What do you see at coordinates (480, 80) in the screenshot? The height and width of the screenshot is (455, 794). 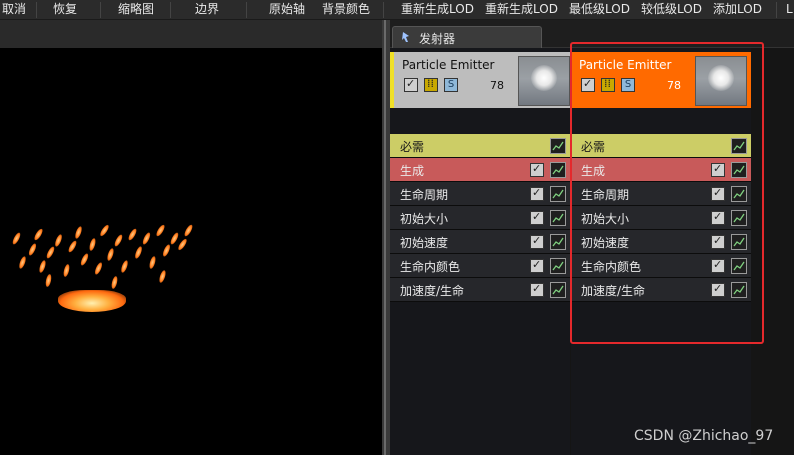 I see `emitter-header: Particle Emitter S 78` at bounding box center [480, 80].